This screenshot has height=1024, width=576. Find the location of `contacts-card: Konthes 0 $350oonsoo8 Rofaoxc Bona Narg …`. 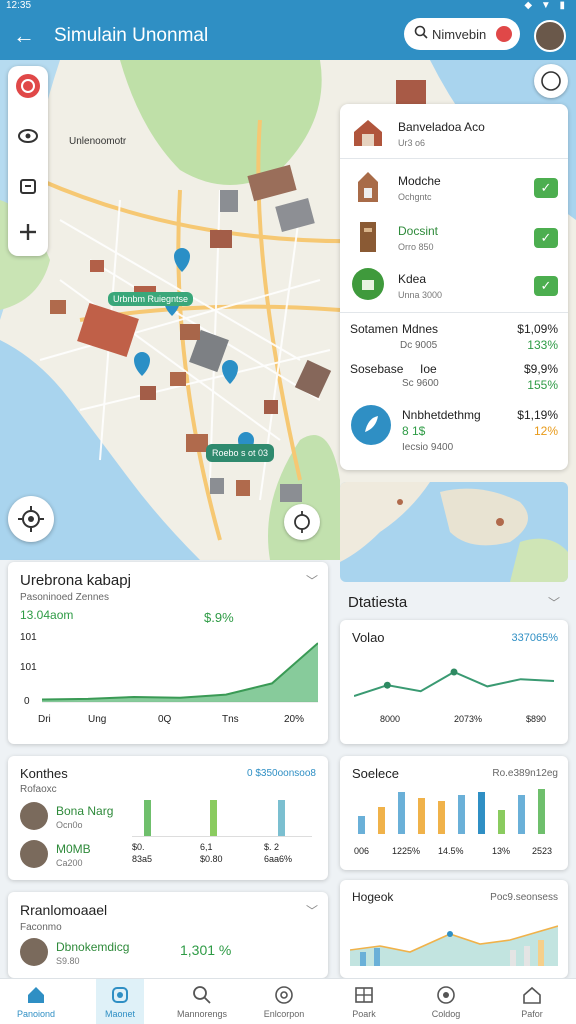

contacts-card: Konthes 0 $350oonsoo8 Rofaoxc Bona Narg … is located at coordinates (168, 818).